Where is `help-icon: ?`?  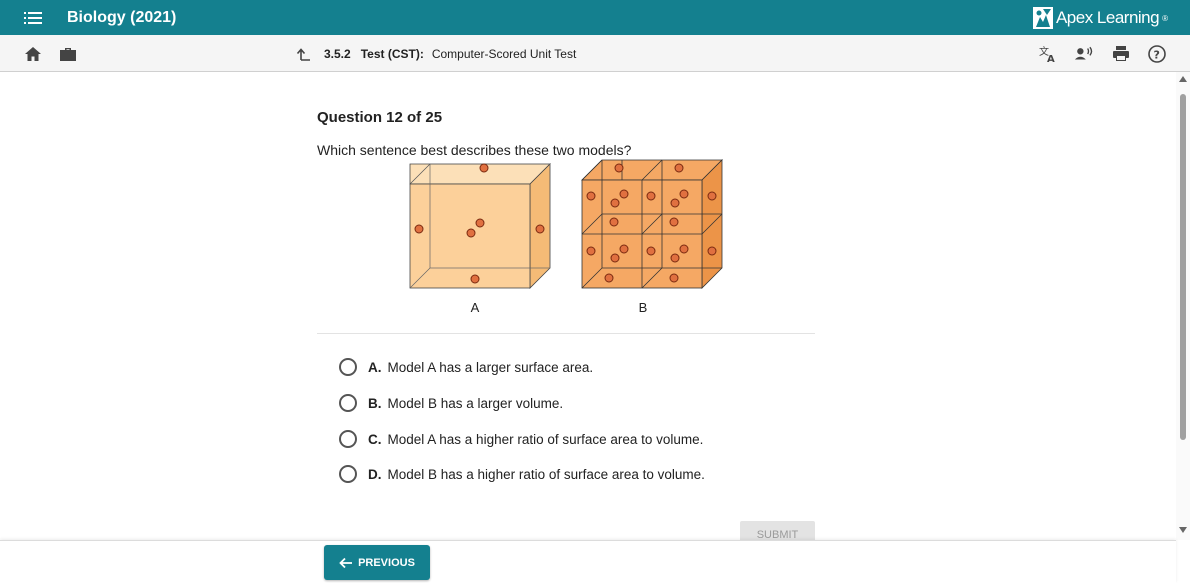 help-icon: ? is located at coordinates (1157, 54).